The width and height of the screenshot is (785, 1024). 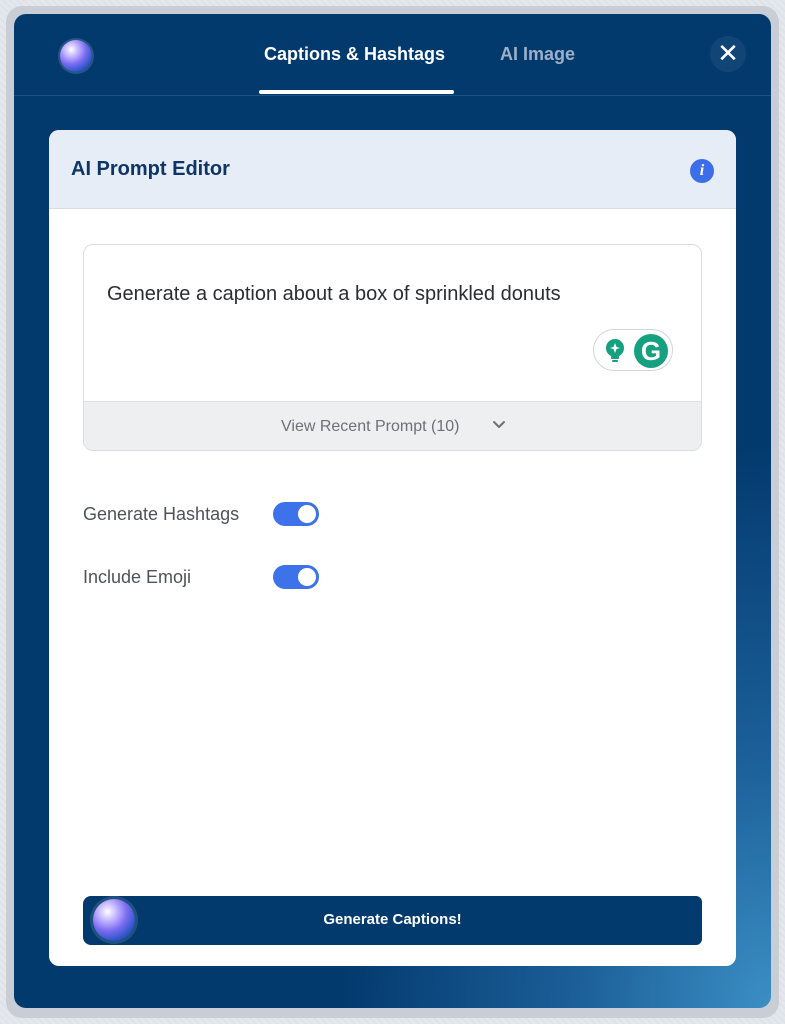 What do you see at coordinates (651, 351) in the screenshot?
I see `grammarly-icon: G` at bounding box center [651, 351].